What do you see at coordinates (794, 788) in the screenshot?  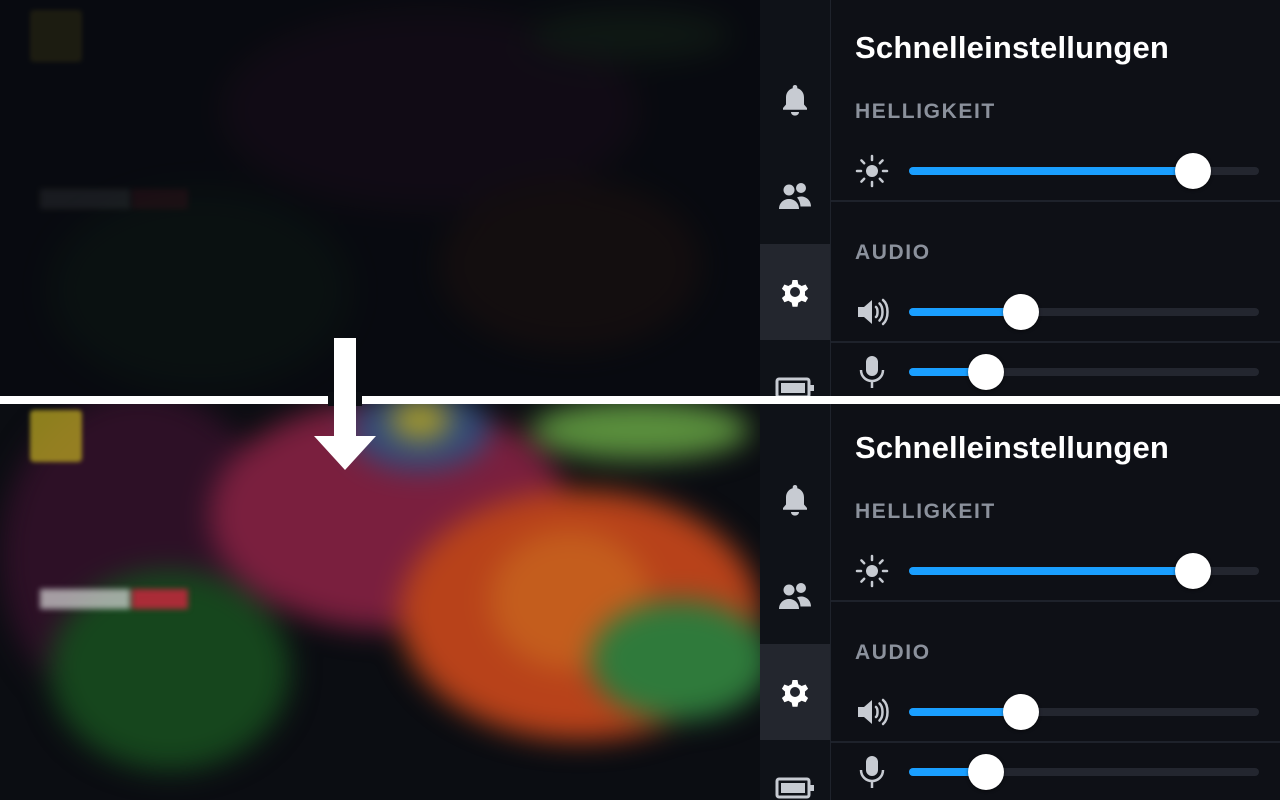 I see `battery-icon` at bounding box center [794, 788].